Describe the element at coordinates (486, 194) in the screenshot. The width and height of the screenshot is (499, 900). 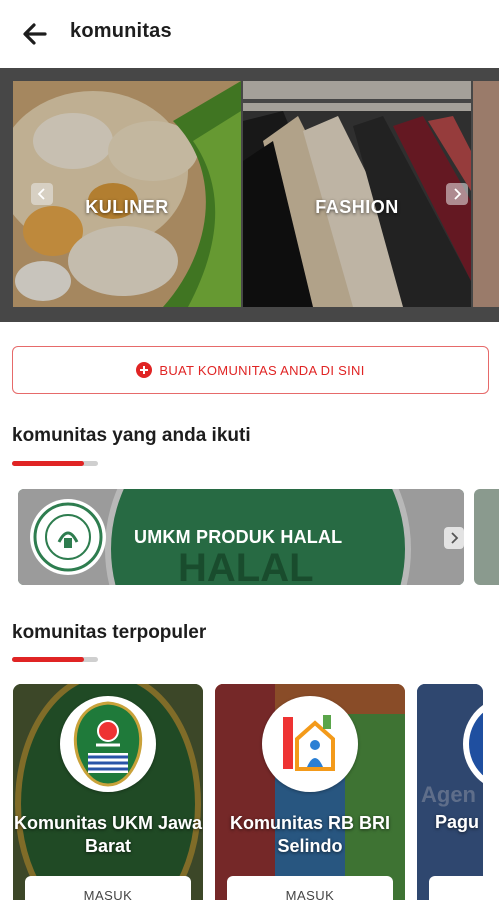
I see `category-card-peek` at that location.